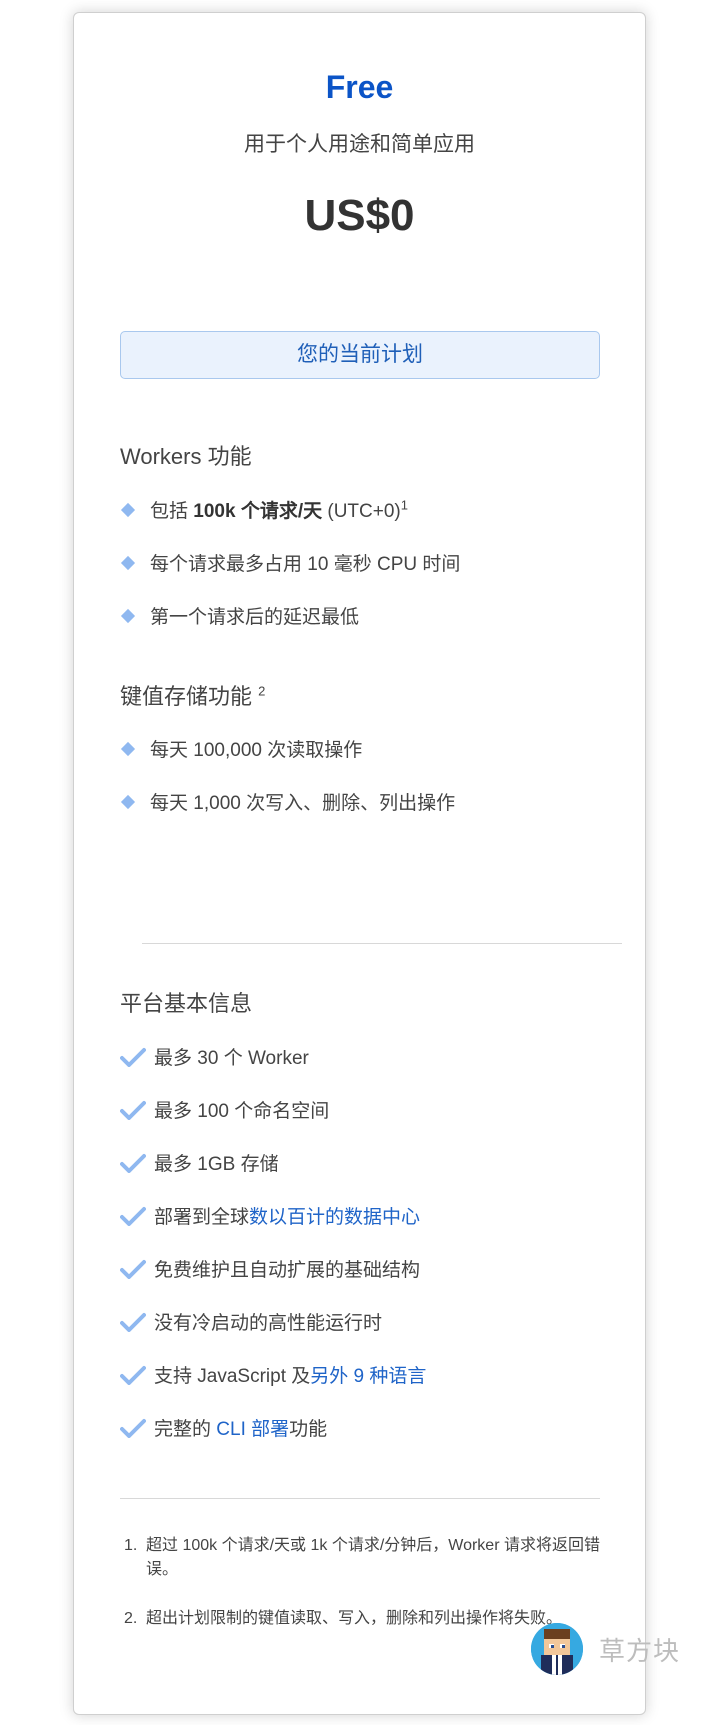  What do you see at coordinates (334, 1217) in the screenshot?
I see `datacenters-link: 数以百计的数据中心` at bounding box center [334, 1217].